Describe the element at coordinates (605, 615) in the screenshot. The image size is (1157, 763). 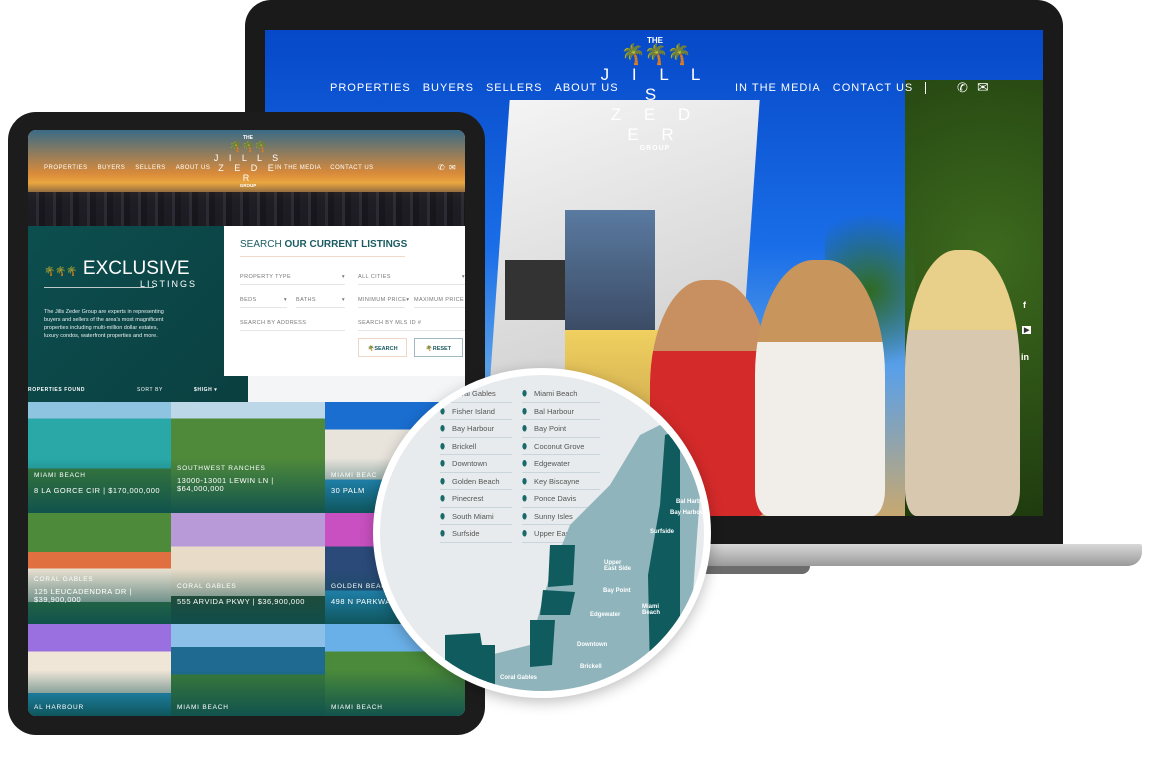
I see `map-label-edgewater: Edgewater` at that location.